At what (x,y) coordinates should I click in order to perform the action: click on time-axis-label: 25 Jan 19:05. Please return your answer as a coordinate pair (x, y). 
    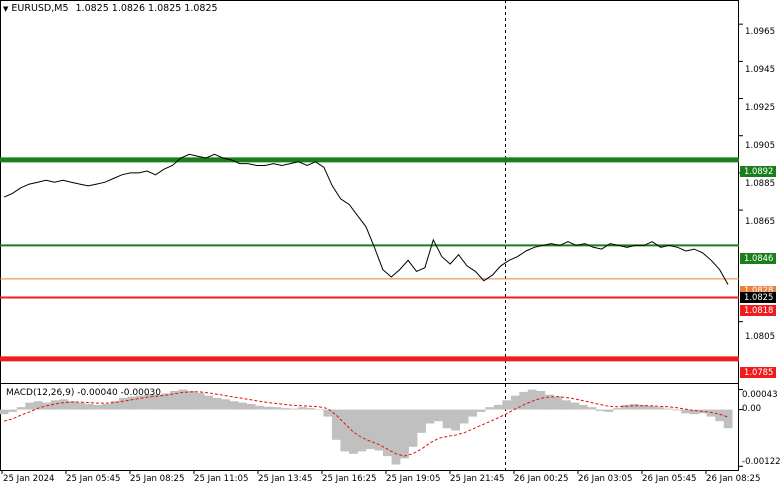
    Looking at the image, I should click on (413, 479).